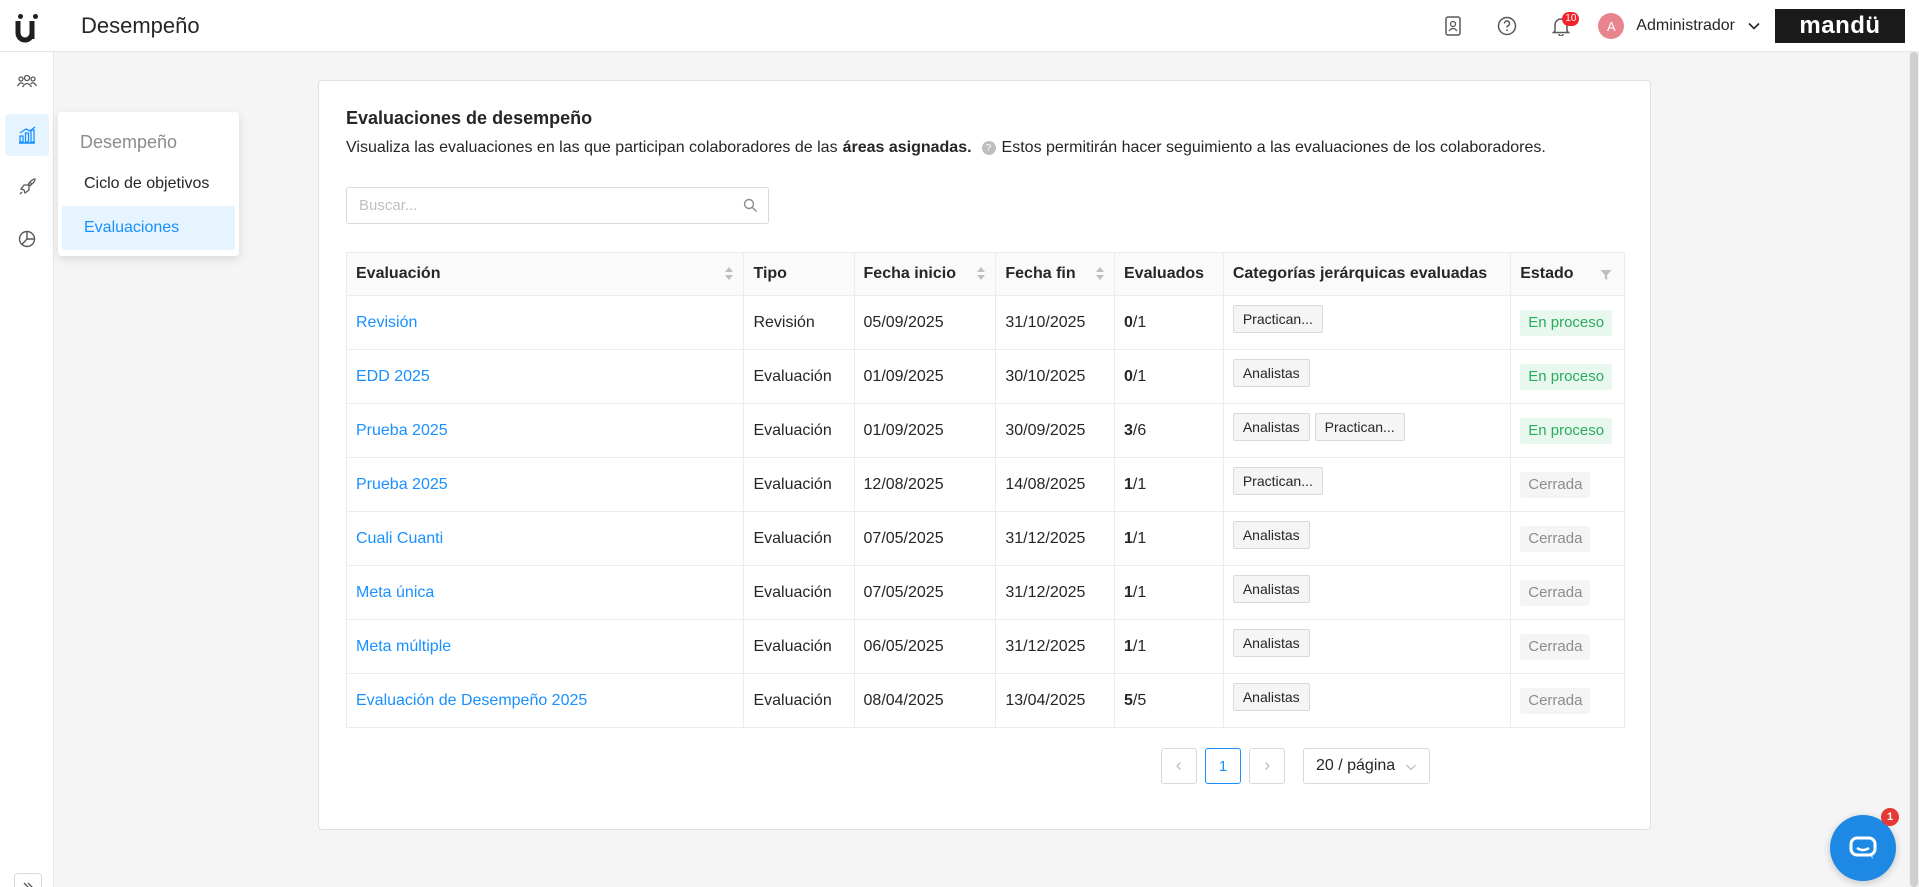 Image resolution: width=1919 pixels, height=887 pixels. What do you see at coordinates (1295, 766) in the screenshot?
I see `pagination: 1 20 / página` at bounding box center [1295, 766].